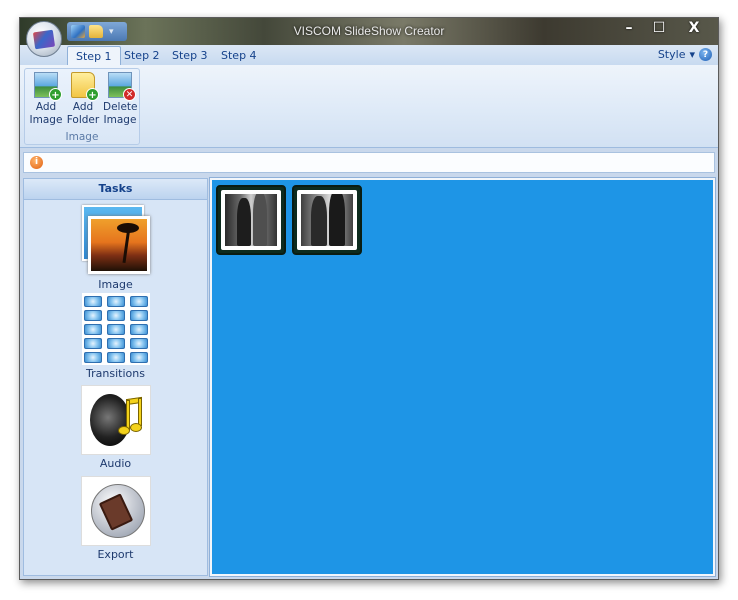  Describe the element at coordinates (694, 27) in the screenshot. I see `close-button: X` at that location.